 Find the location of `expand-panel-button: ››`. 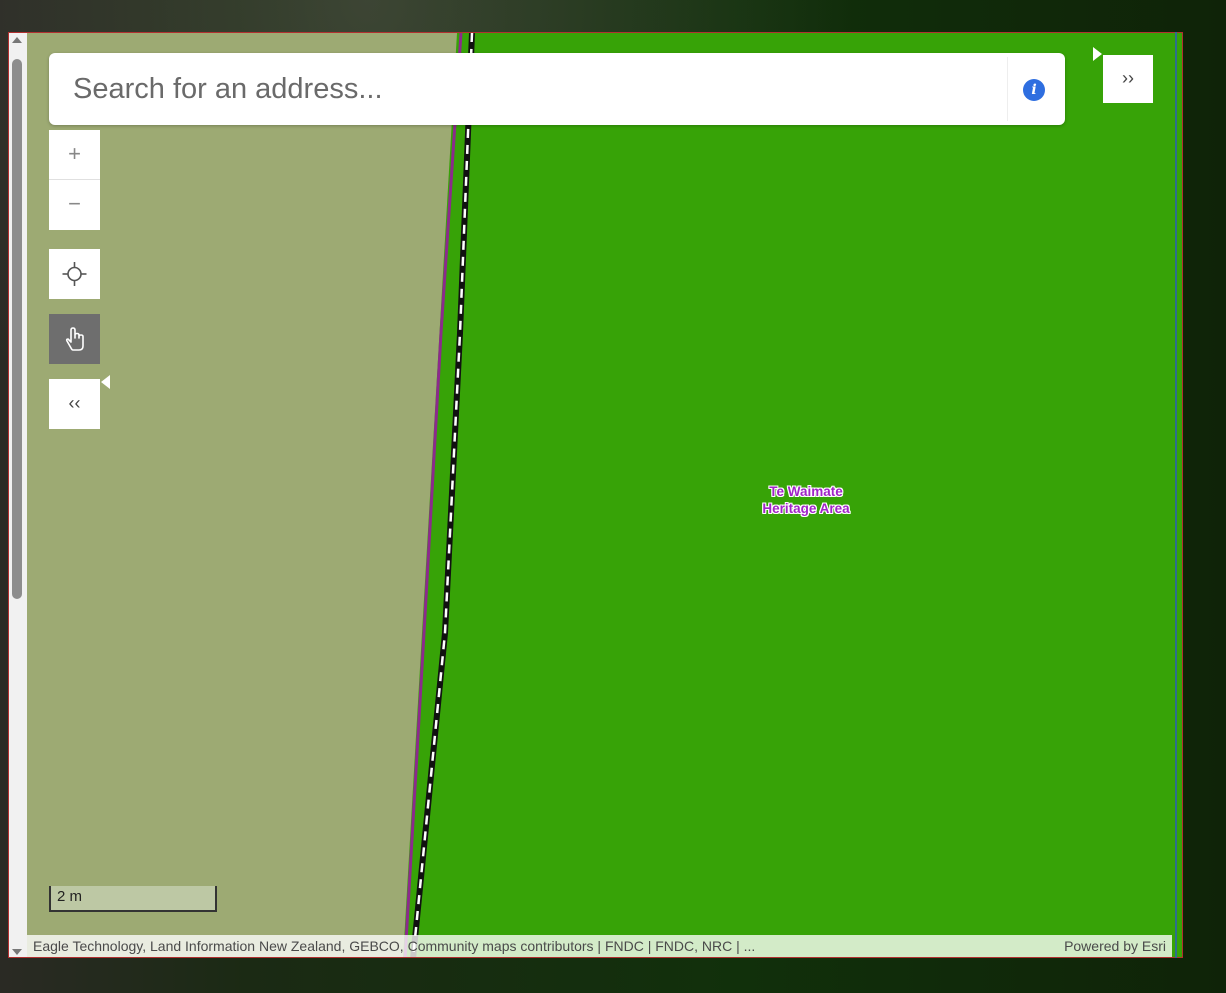

expand-panel-button: ›› is located at coordinates (1128, 79).